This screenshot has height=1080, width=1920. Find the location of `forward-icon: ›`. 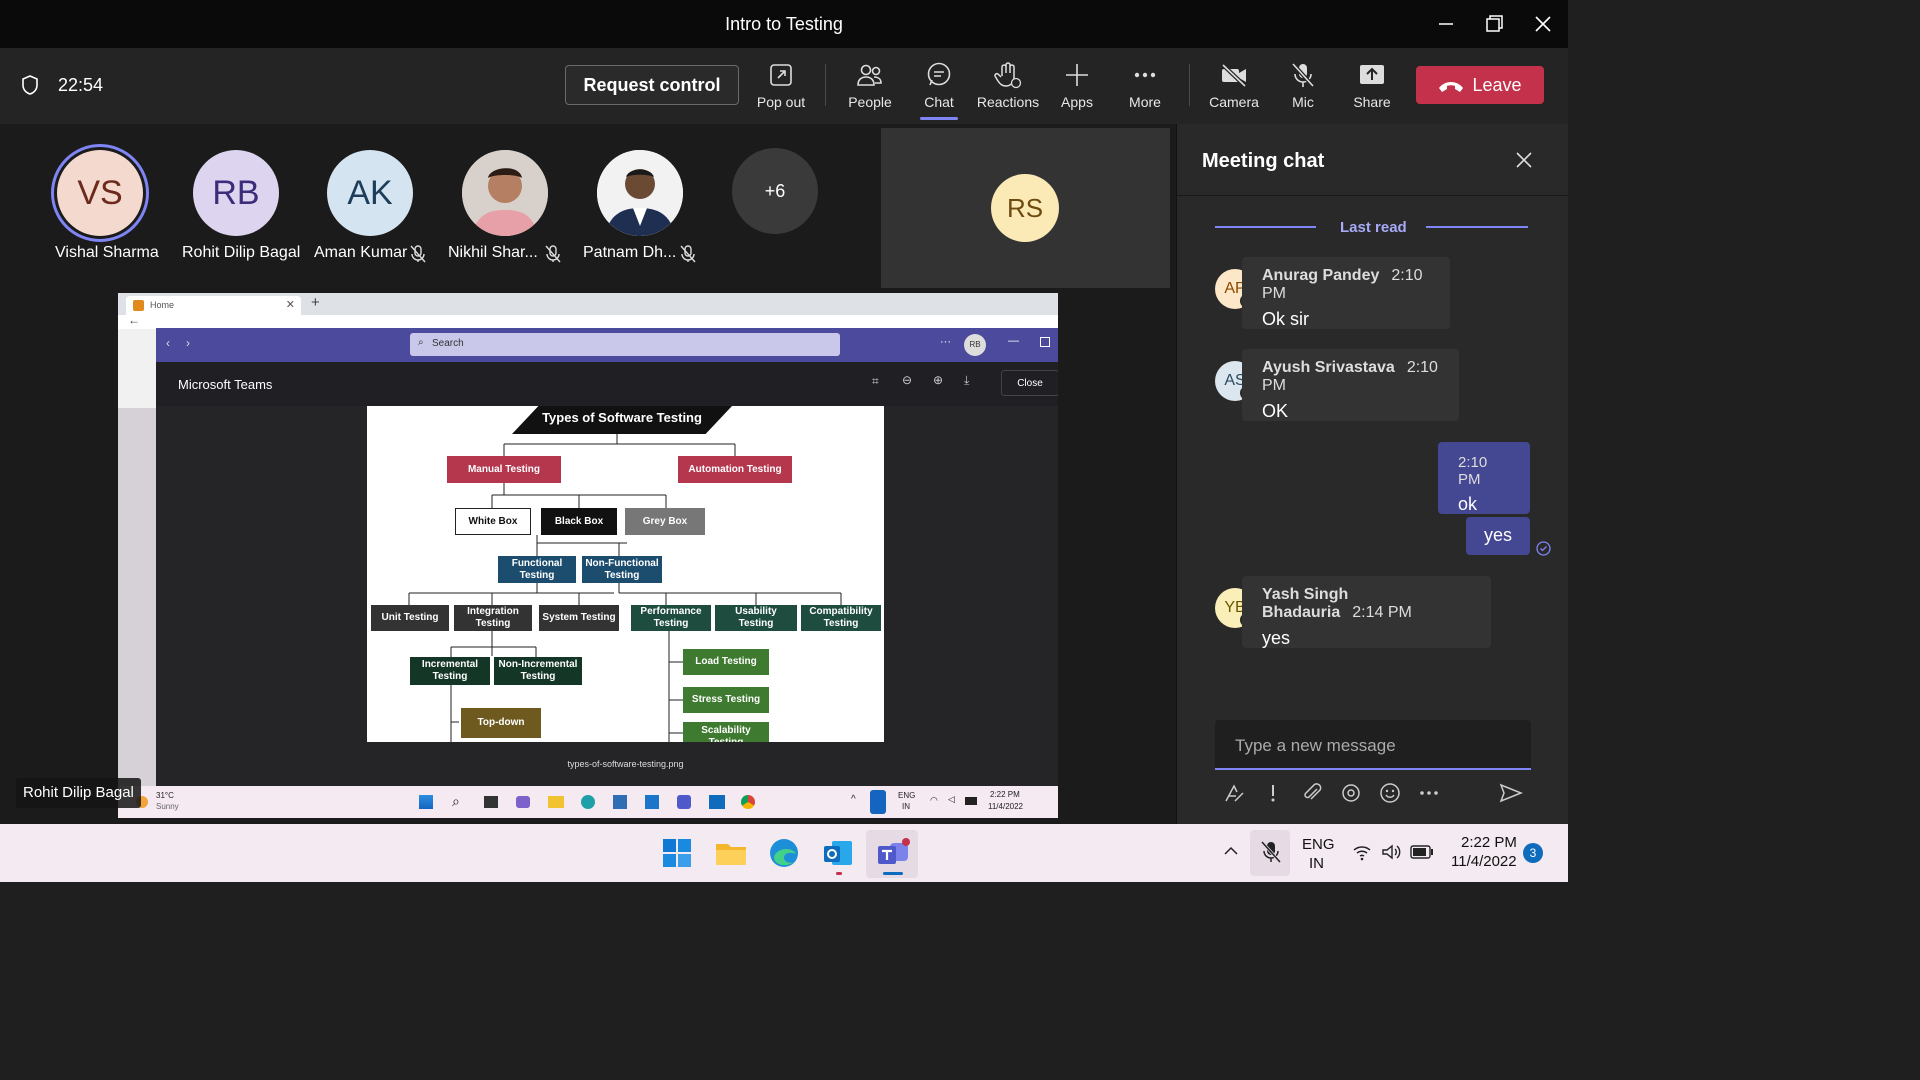

forward-icon: › is located at coordinates (188, 343).